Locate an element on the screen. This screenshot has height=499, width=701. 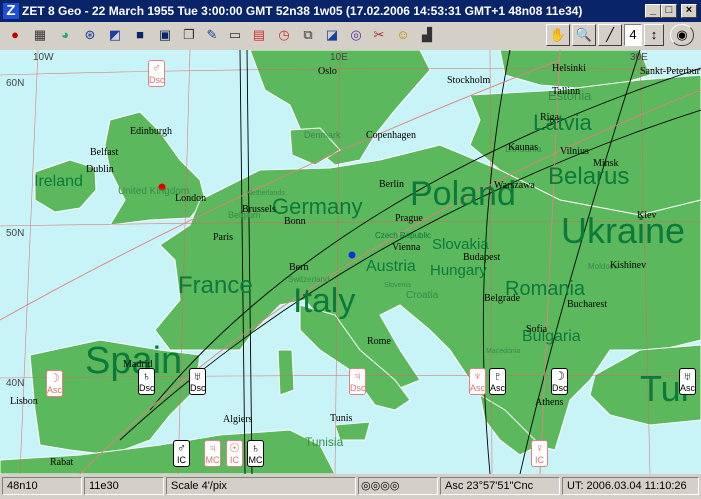
lon-label-10e: 10E is located at coordinates (339, 57).